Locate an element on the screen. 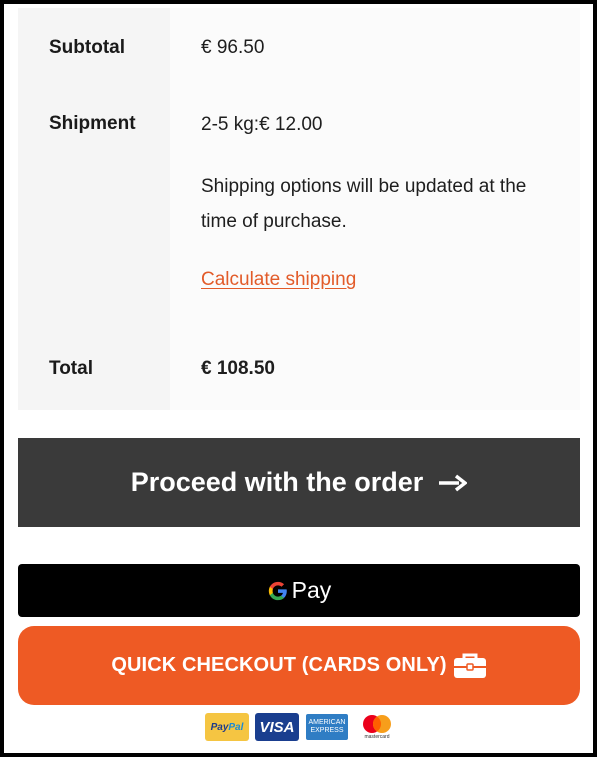 The width and height of the screenshot is (597, 757). google-pay-label: Pay is located at coordinates (311, 590).